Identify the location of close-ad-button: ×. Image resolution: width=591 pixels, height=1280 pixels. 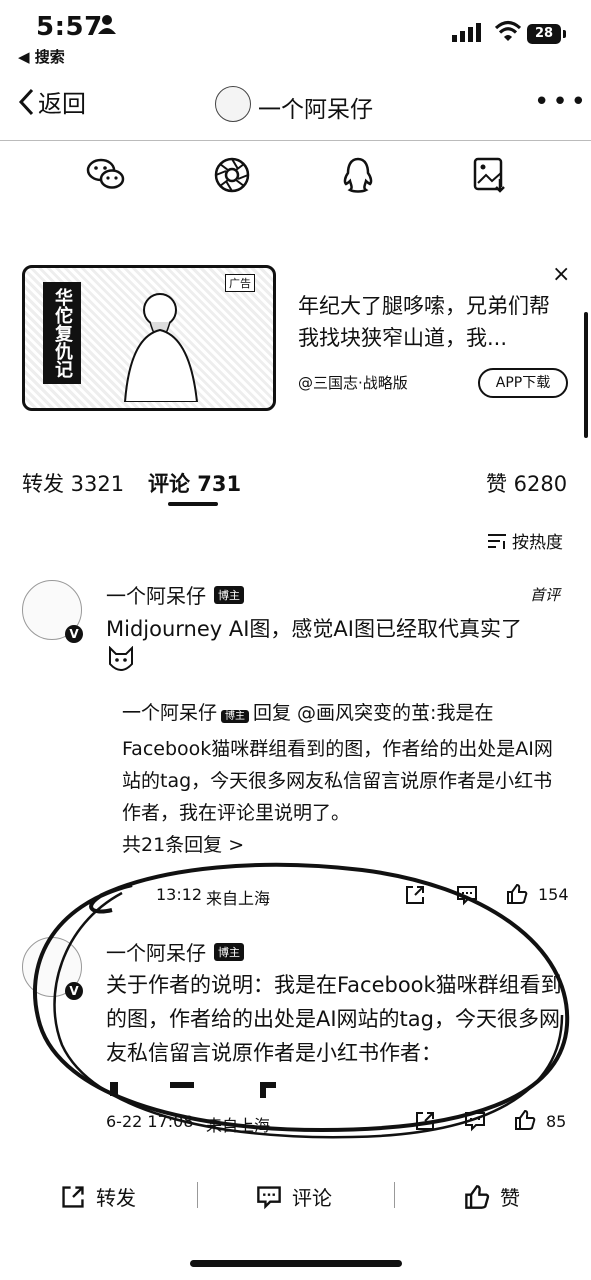
(561, 274).